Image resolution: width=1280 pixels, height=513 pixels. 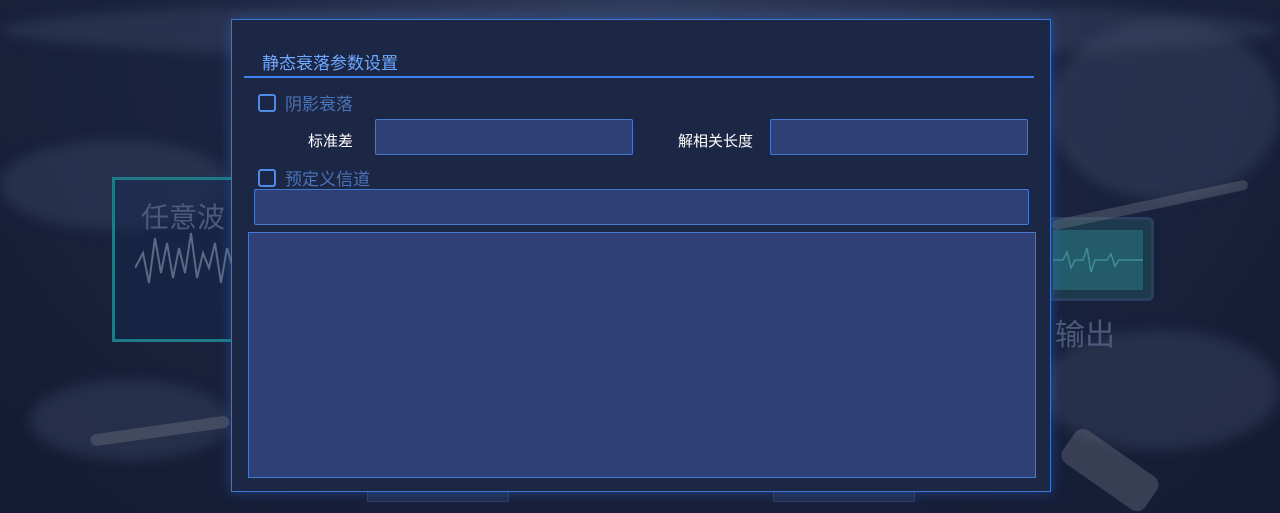 I want to click on std-dev-label: 标准差, so click(x=331, y=141).